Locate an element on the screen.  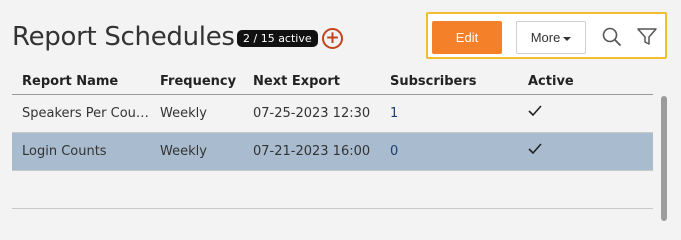
add-schedule-button: + is located at coordinates (332, 38).